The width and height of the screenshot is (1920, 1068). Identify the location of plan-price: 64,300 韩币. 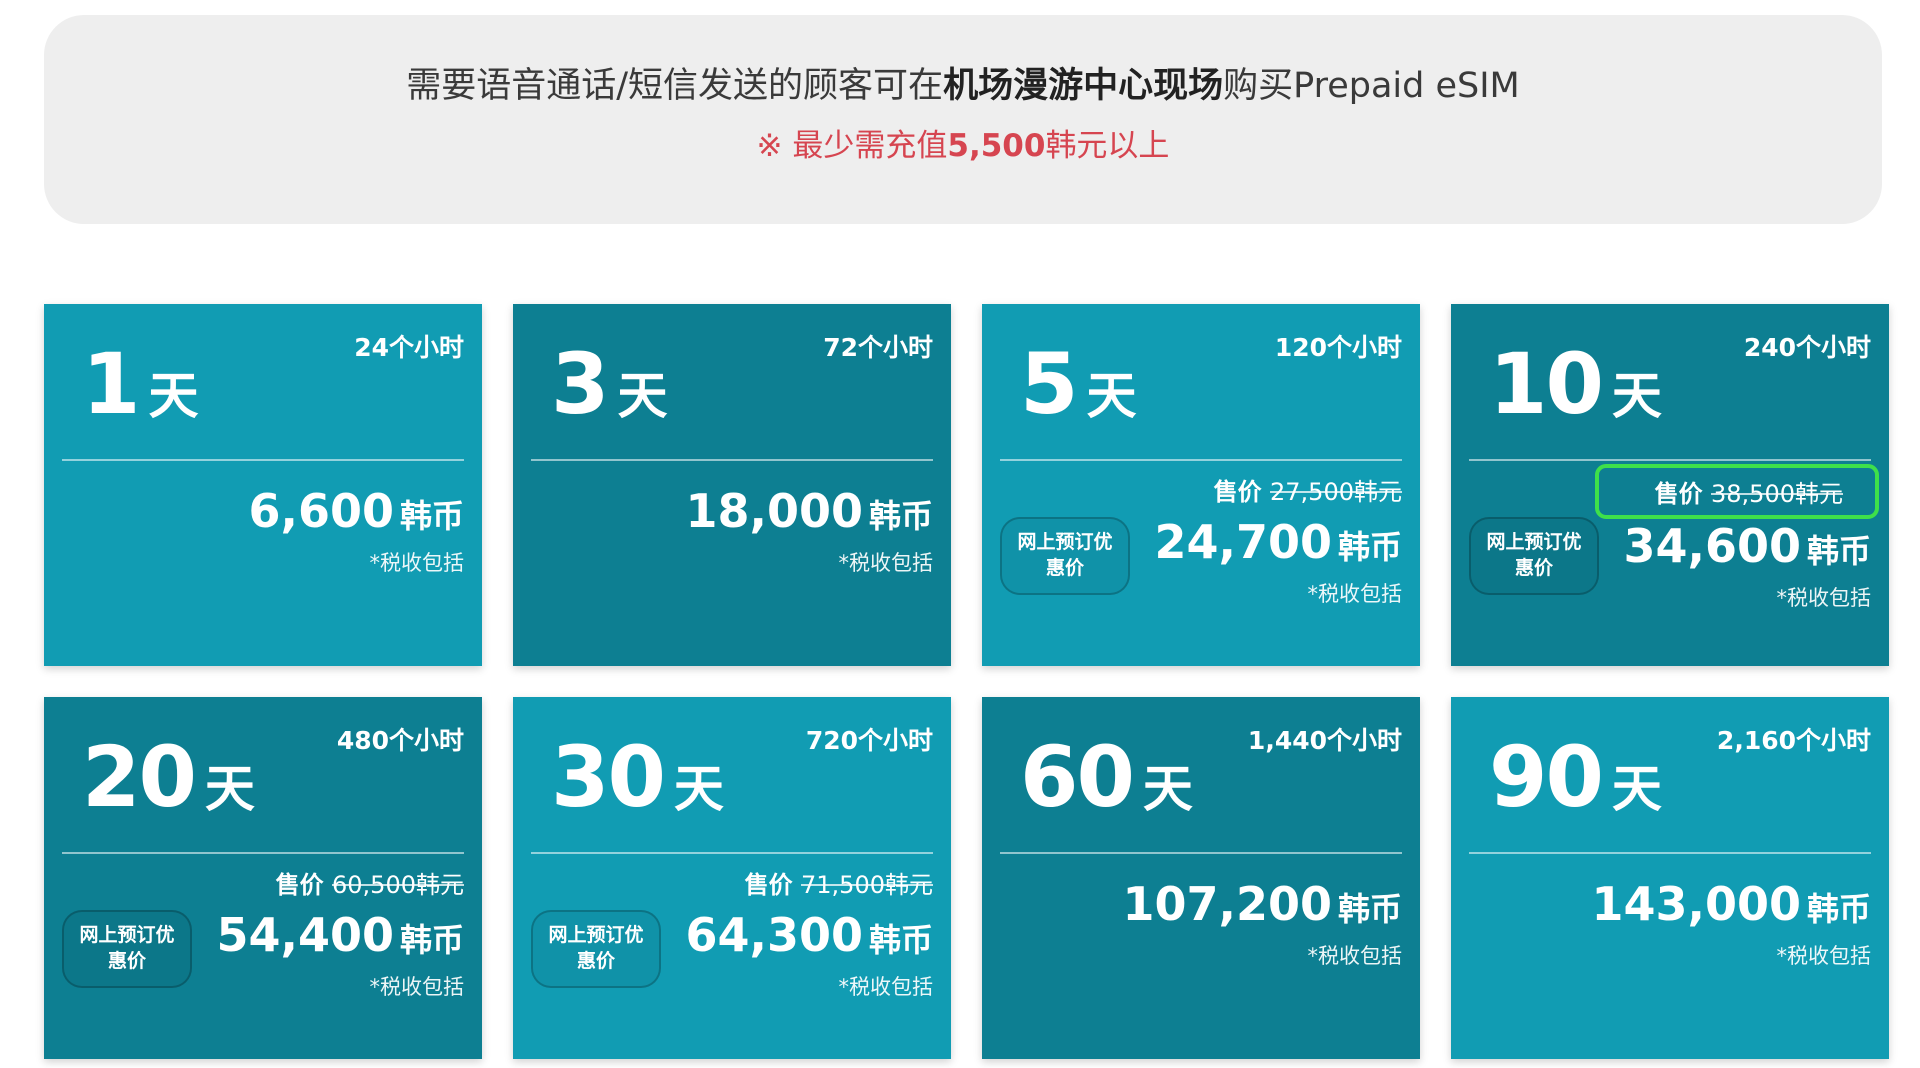
(809, 935).